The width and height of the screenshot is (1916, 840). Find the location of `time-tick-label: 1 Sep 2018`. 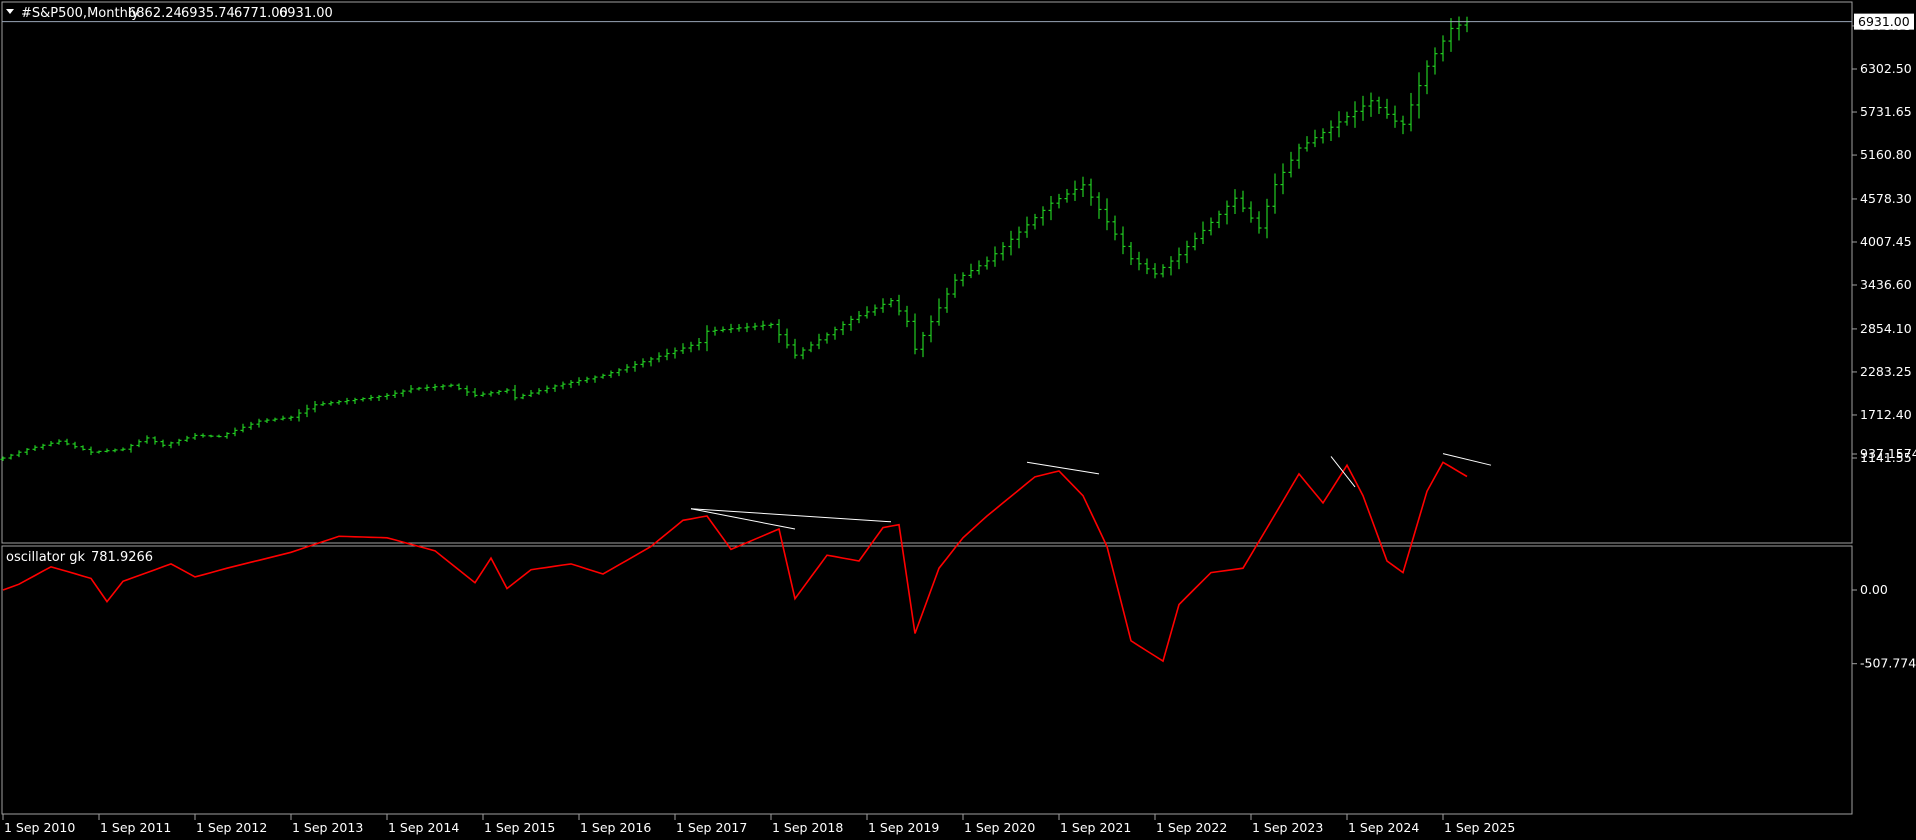

time-tick-label: 1 Sep 2018 is located at coordinates (807, 827).